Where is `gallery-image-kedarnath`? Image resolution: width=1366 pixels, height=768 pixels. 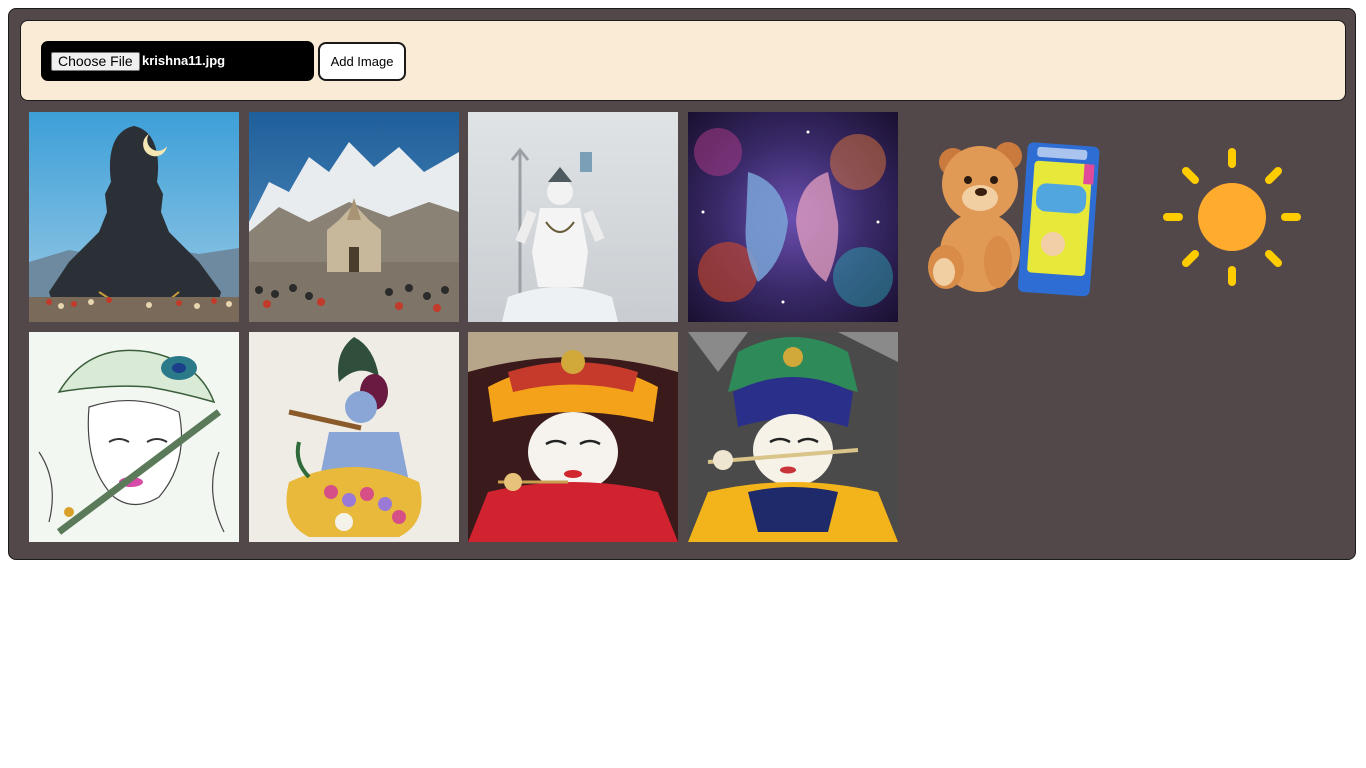 gallery-image-kedarnath is located at coordinates (354, 217).